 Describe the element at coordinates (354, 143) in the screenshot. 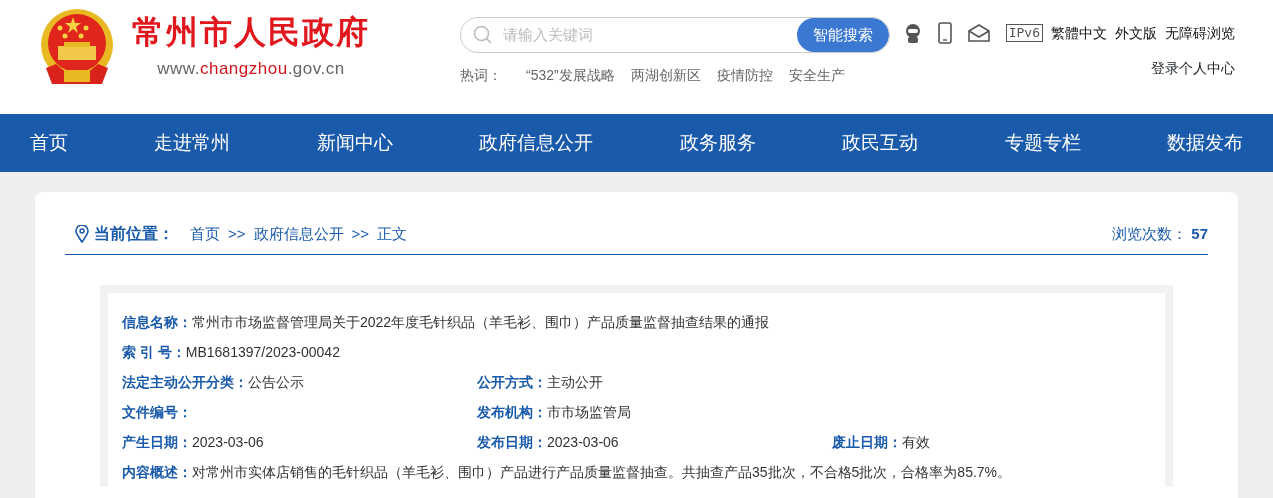

I see `nav-link: 新闻中心` at that location.